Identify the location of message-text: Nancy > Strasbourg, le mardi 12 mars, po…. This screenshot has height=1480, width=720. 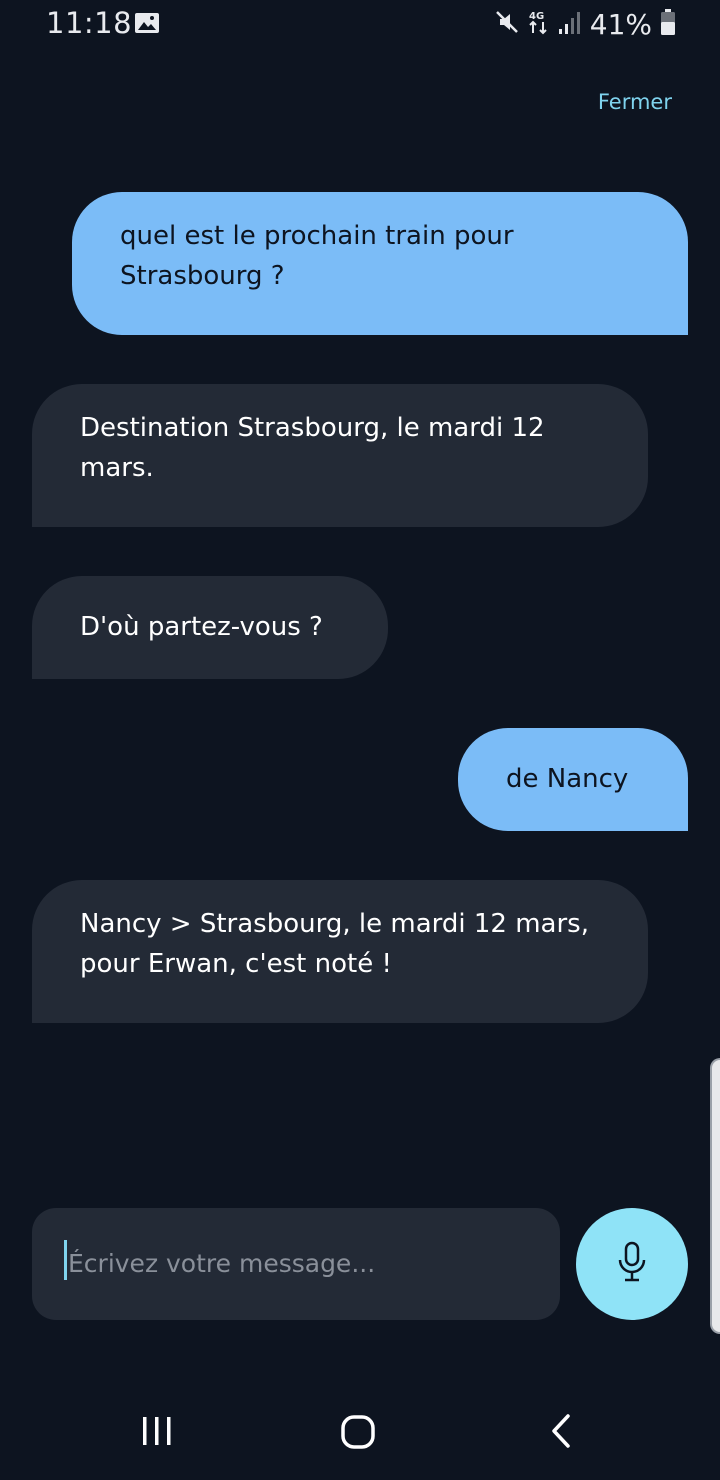
(334, 944).